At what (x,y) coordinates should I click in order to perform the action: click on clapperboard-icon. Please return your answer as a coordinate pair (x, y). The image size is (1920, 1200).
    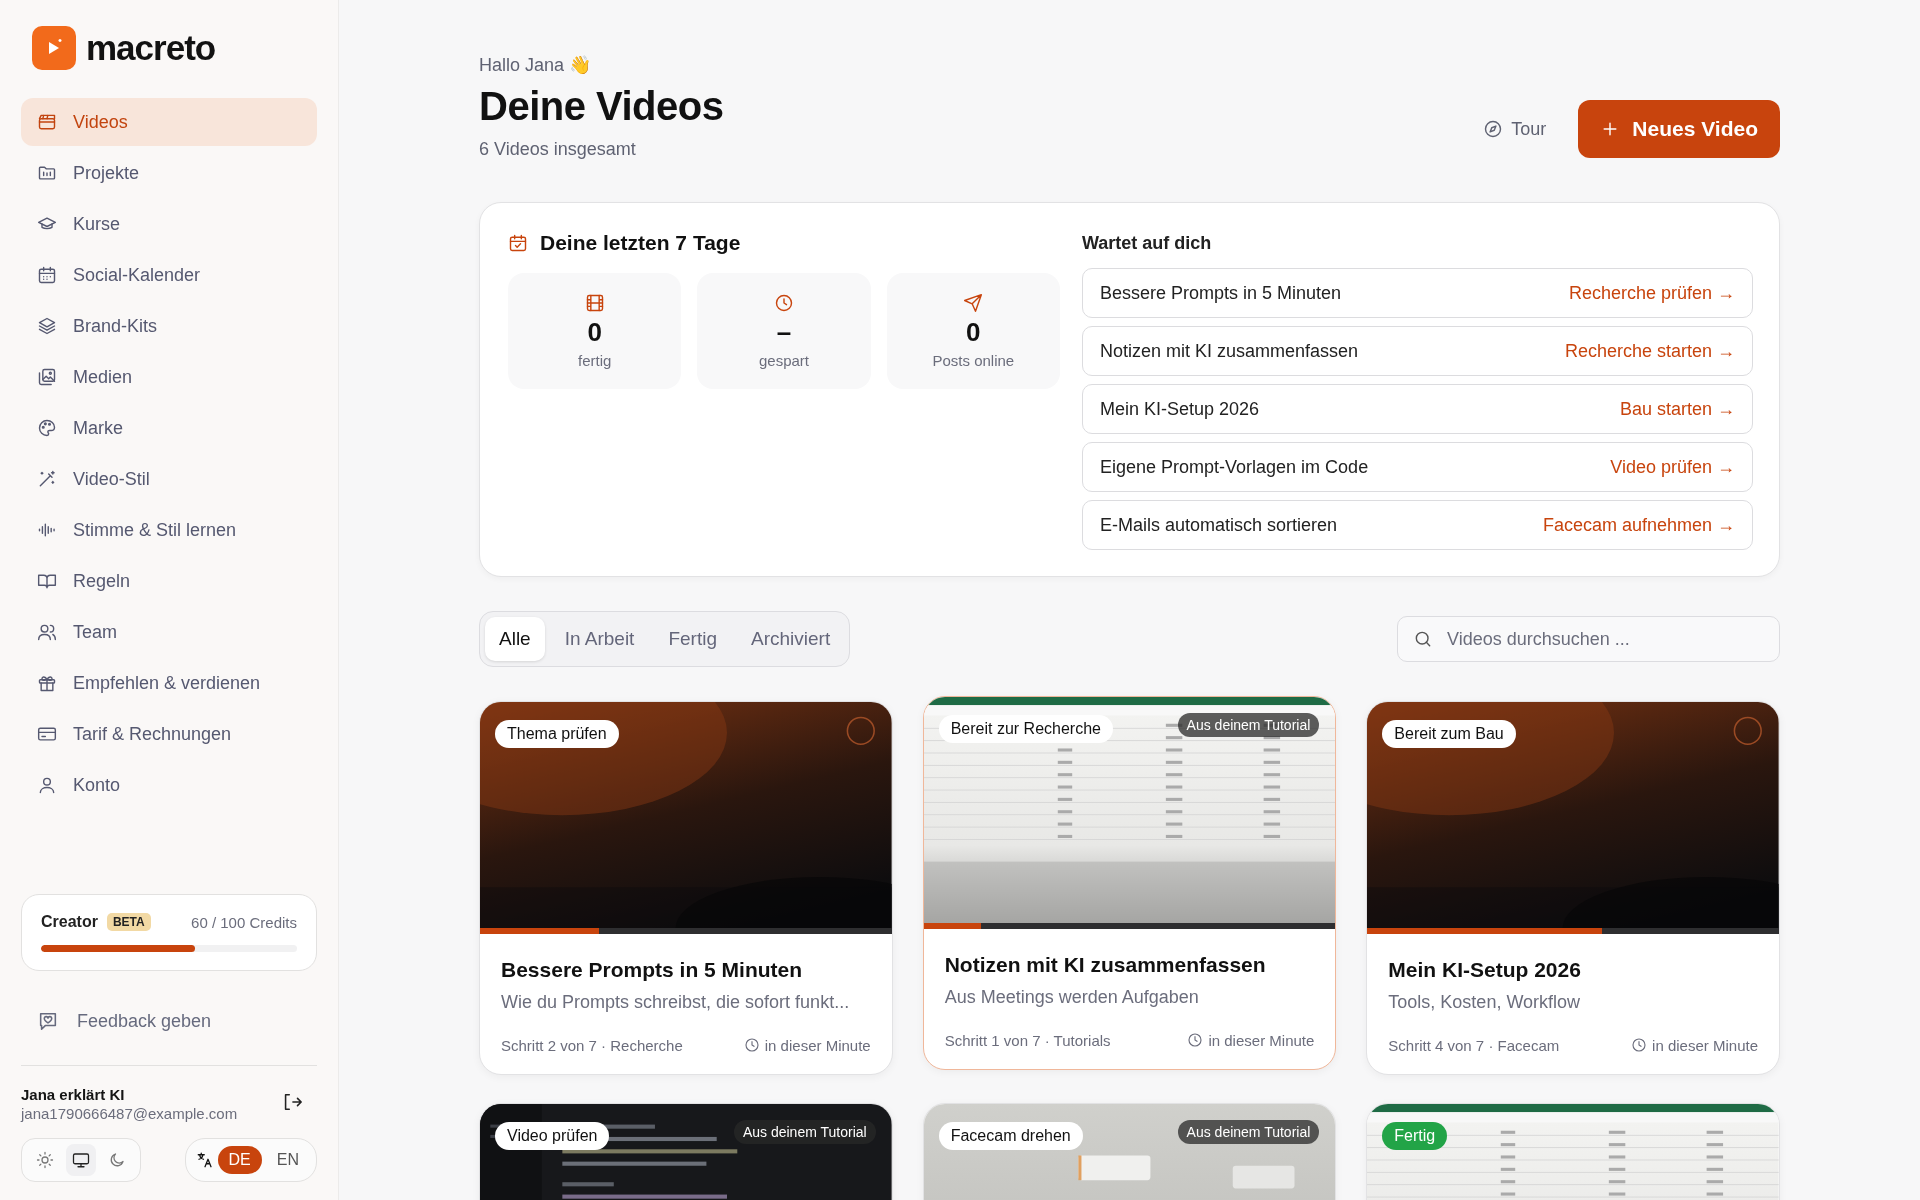
    Looking at the image, I should click on (47, 122).